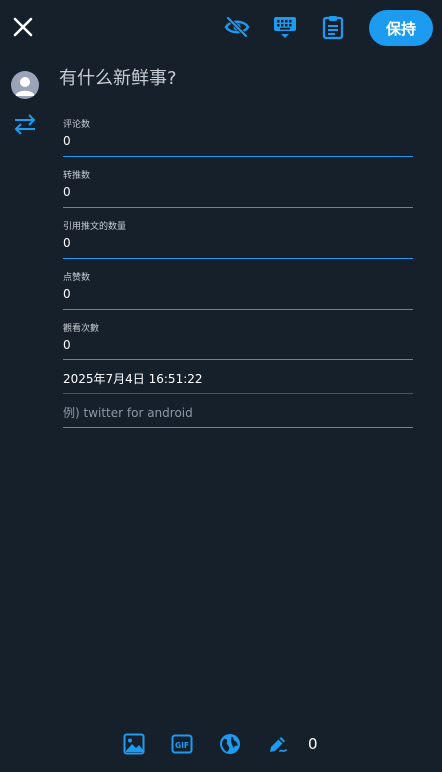  Describe the element at coordinates (81, 329) in the screenshot. I see `view-count-label: 觀看次數` at that location.